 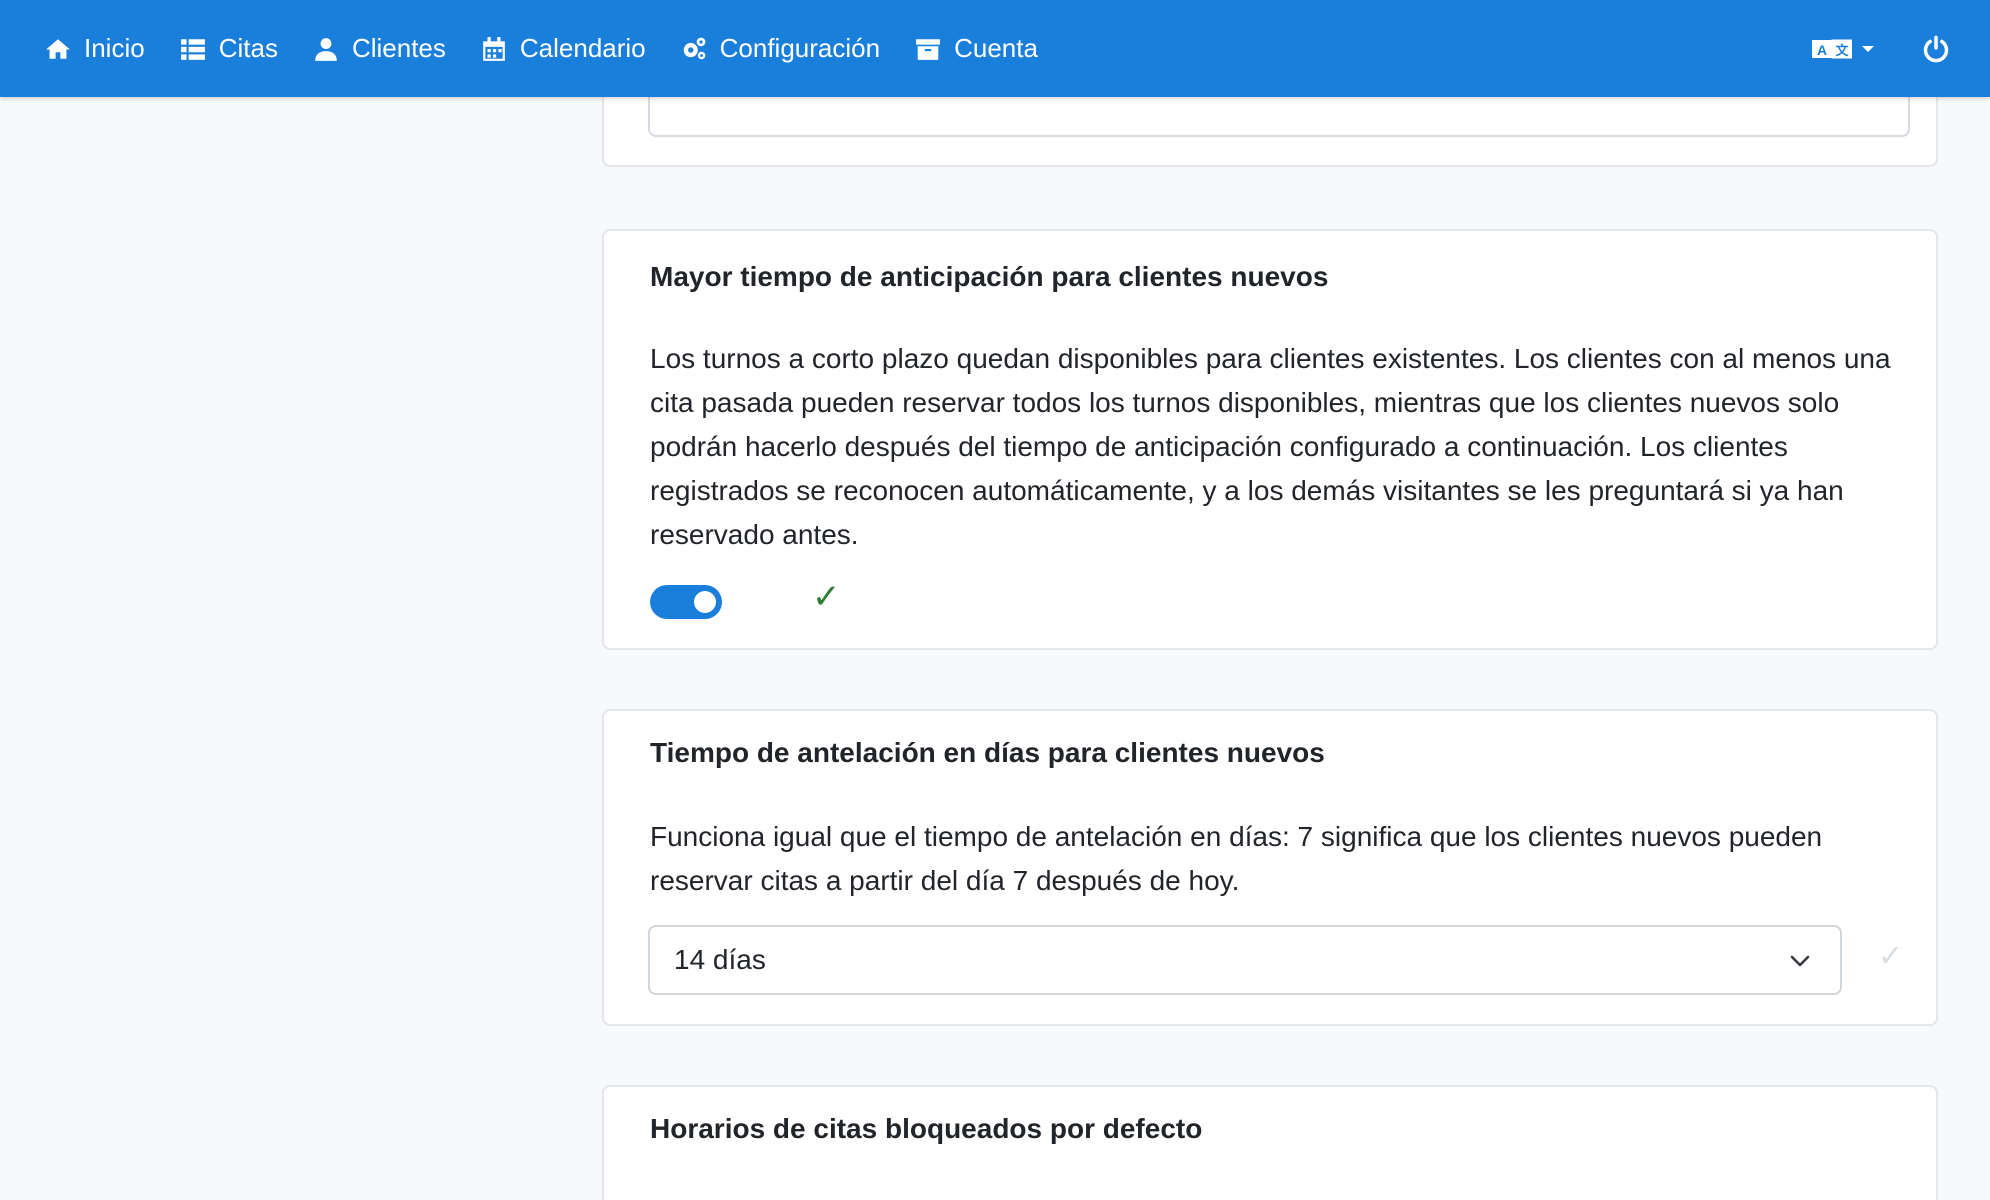 I want to click on nav-item-label: Clientes, so click(x=398, y=48).